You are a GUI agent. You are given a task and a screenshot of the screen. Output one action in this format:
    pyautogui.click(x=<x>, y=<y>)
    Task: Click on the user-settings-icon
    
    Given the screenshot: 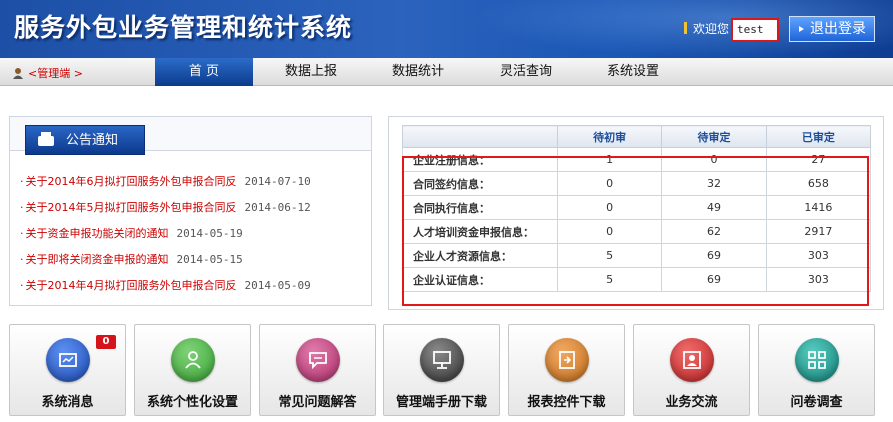 What is the action you would take?
    pyautogui.click(x=193, y=360)
    